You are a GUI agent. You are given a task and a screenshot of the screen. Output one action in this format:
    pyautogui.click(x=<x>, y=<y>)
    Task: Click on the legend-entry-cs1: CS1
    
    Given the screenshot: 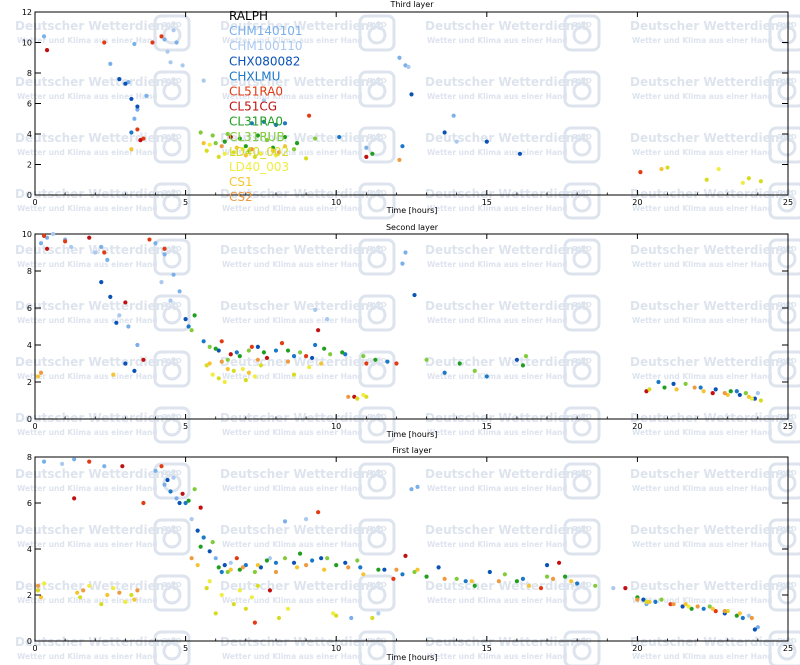 What is the action you would take?
    pyautogui.click(x=241, y=182)
    